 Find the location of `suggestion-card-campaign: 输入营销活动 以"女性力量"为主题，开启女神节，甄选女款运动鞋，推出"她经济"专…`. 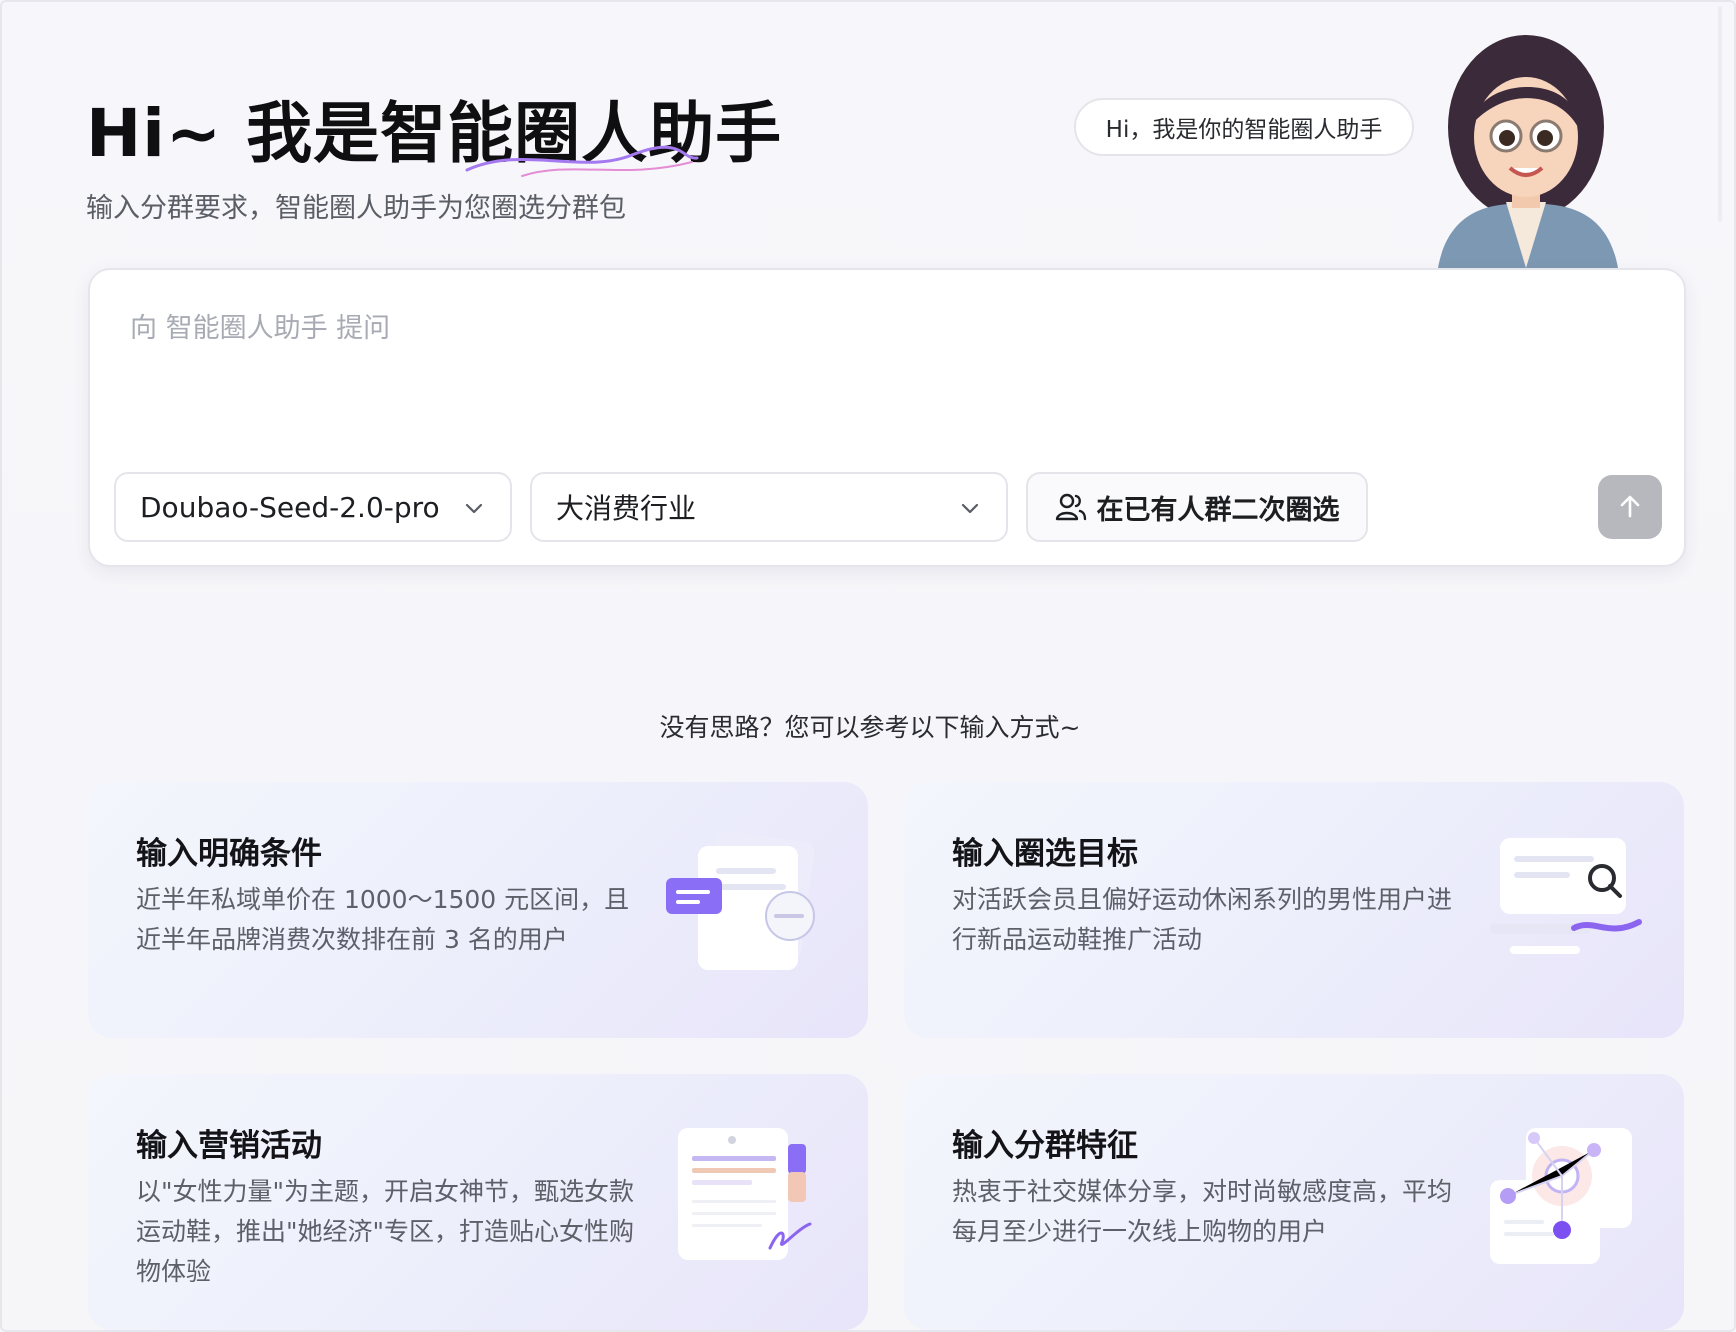

suggestion-card-campaign: 输入营销活动 以"女性力量"为主题，开启女神节，甄选女款运动鞋，推出"她经济"专… is located at coordinates (478, 1202).